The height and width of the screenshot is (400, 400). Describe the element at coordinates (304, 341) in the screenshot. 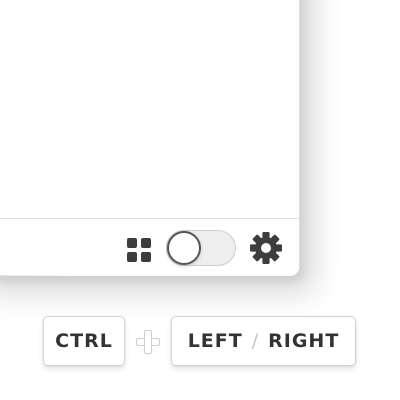

I see `keycap-right-label: RIGHT` at that location.